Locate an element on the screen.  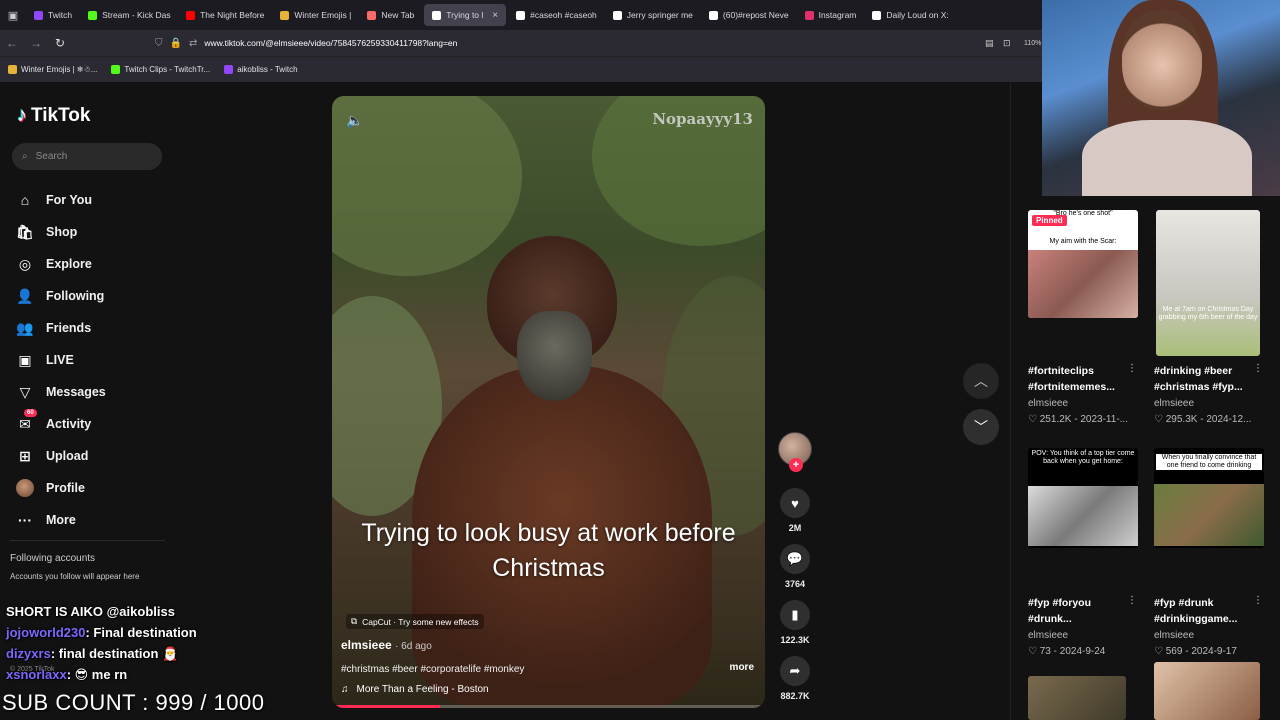
friends-icon: 👥 is located at coordinates (25, 327).